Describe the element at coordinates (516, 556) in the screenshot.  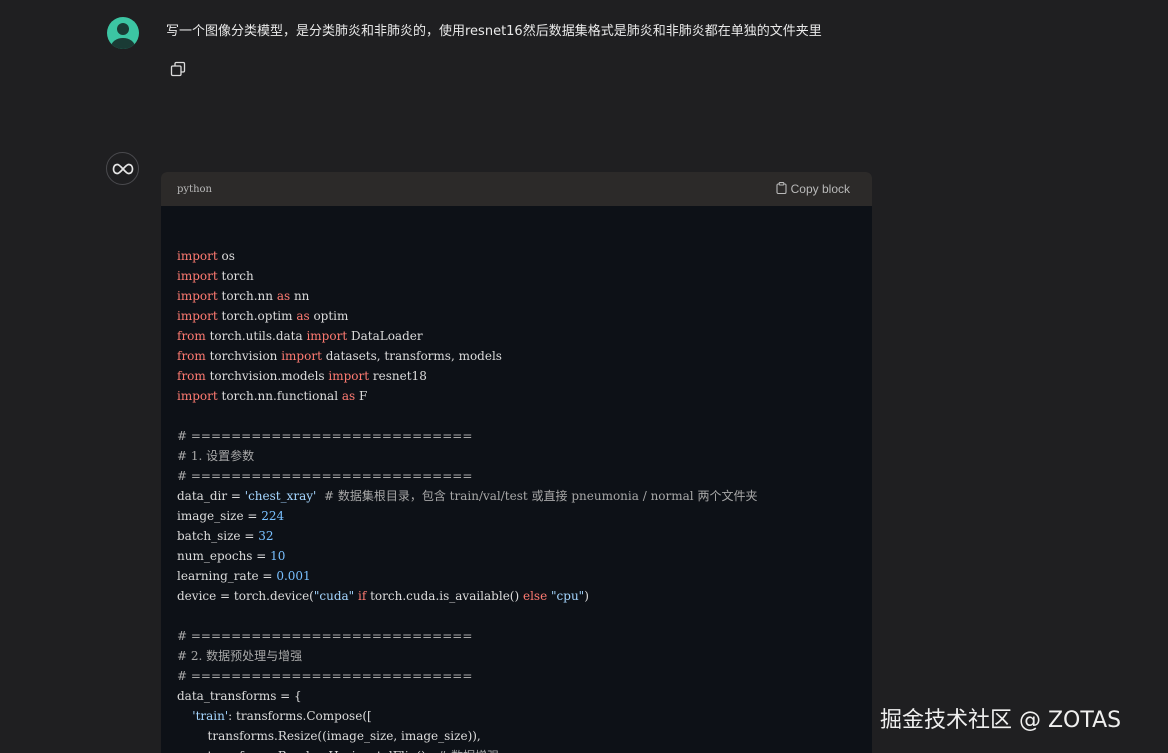
I see `code-line: num_epochs = 10` at that location.